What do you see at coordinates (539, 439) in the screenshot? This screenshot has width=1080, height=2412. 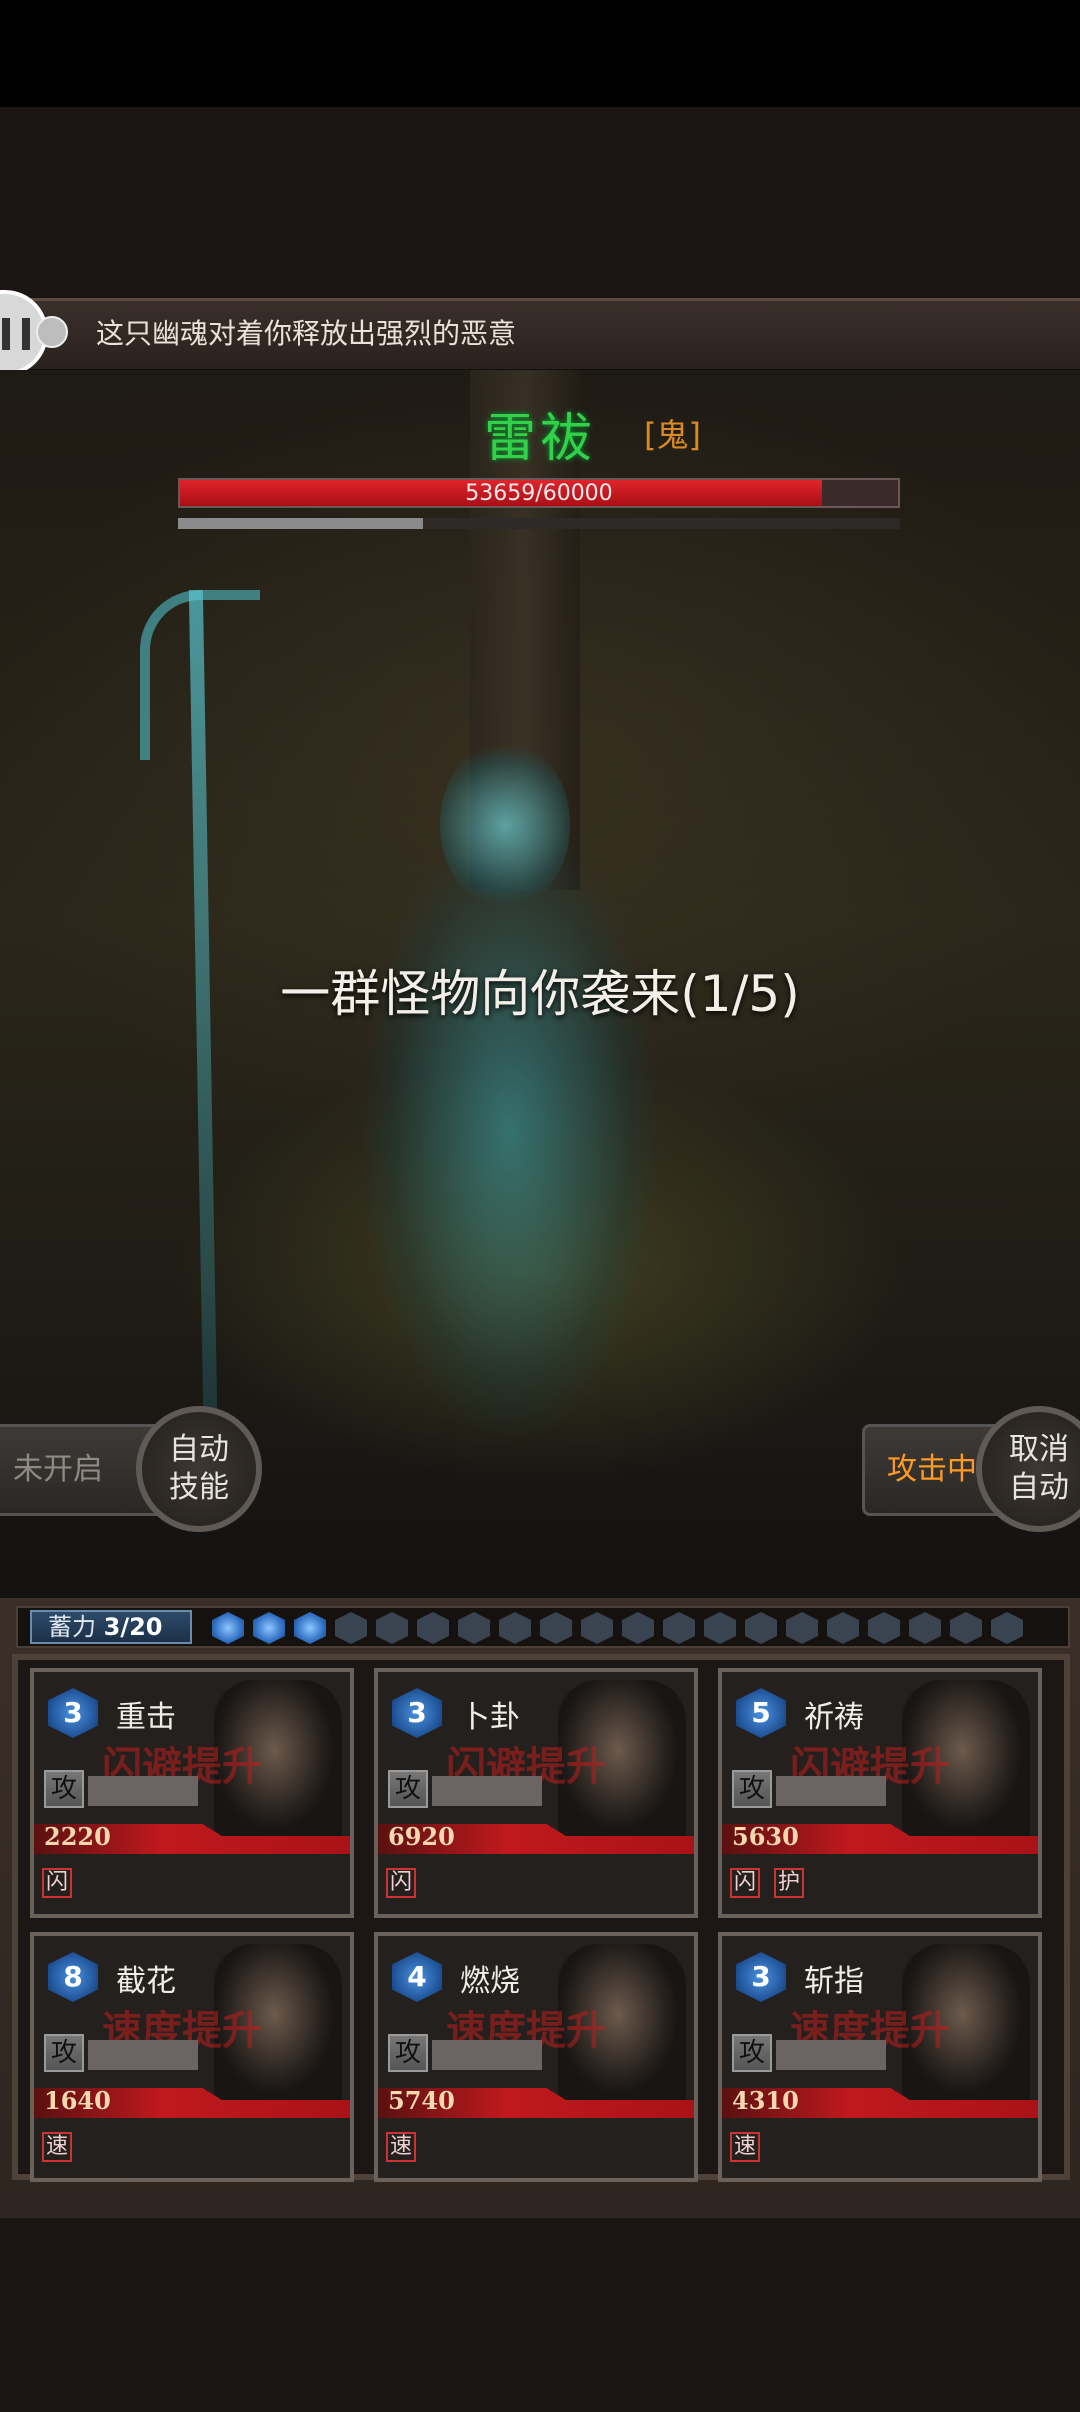 I see `monster-name: 雷祓` at bounding box center [539, 439].